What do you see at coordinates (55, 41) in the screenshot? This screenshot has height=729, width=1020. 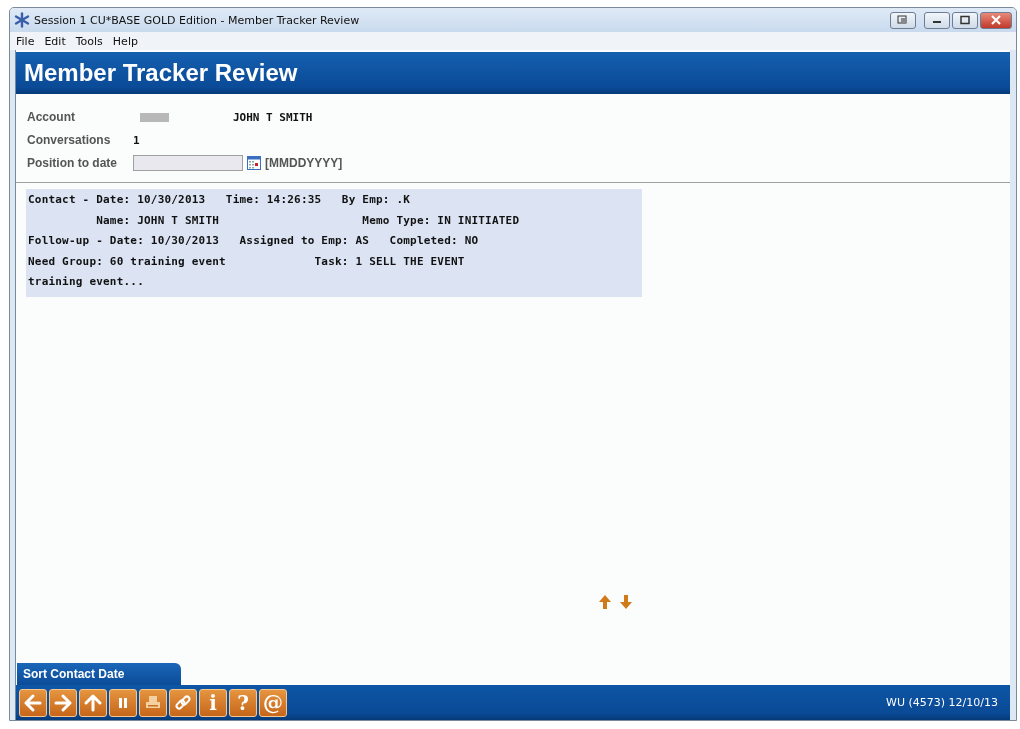 I see `menu-item: Edit` at bounding box center [55, 41].